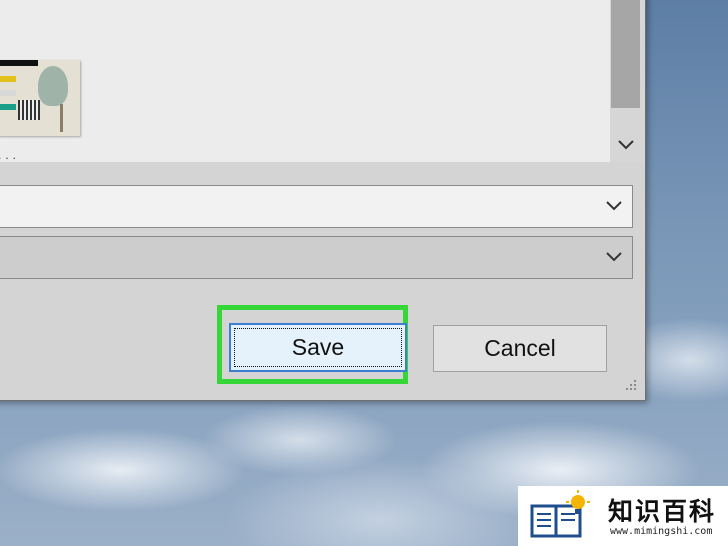  What do you see at coordinates (520, 348) in the screenshot?
I see `cancel-button: Cancel` at bounding box center [520, 348].